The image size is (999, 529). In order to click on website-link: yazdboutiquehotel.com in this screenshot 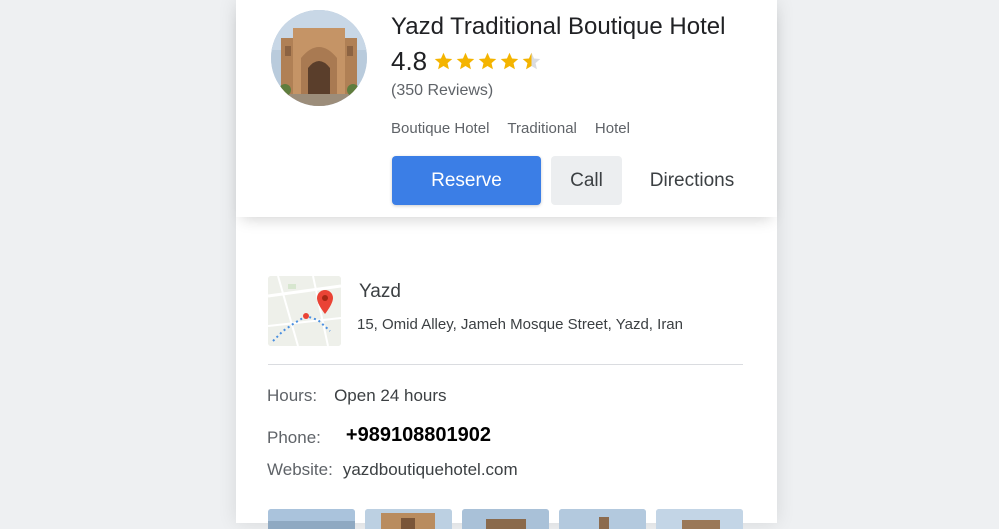, I will do `click(430, 470)`.